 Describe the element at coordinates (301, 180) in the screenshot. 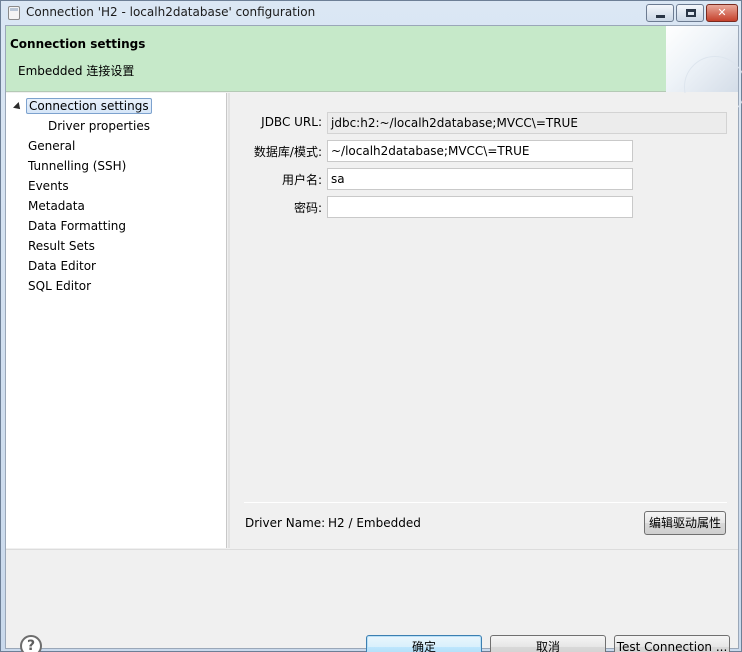

I see `username-label: 用户名:` at that location.